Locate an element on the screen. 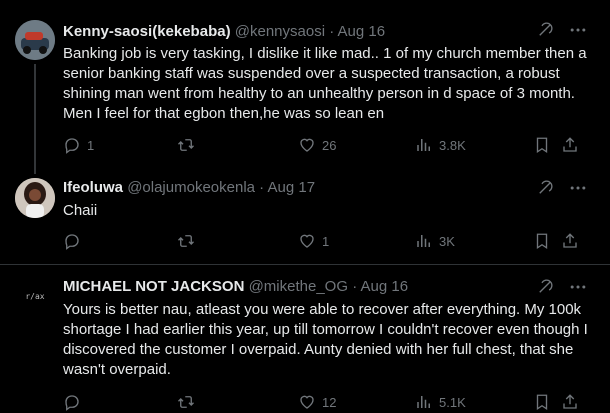 The width and height of the screenshot is (610, 413). thread-line is located at coordinates (35, 119).